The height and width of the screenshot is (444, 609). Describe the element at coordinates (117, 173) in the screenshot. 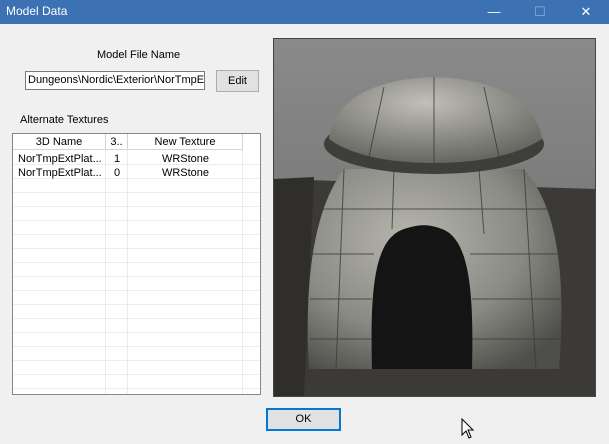

I see `cell-index: 0` at that location.